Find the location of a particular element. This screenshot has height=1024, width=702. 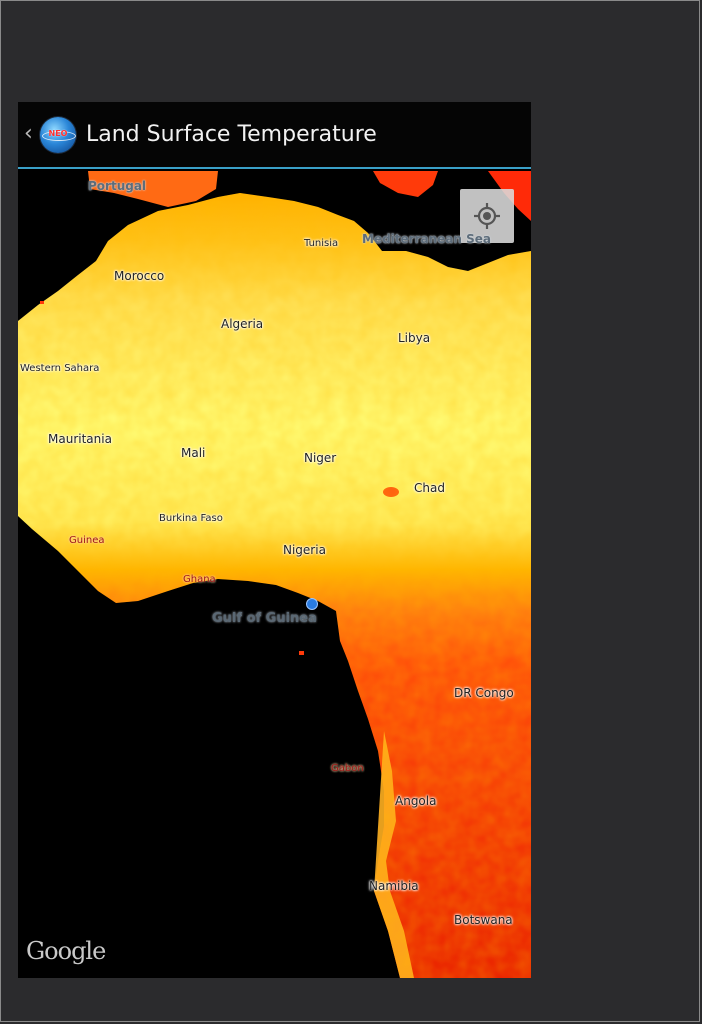

label-algeria: Algeria is located at coordinates (242, 324).